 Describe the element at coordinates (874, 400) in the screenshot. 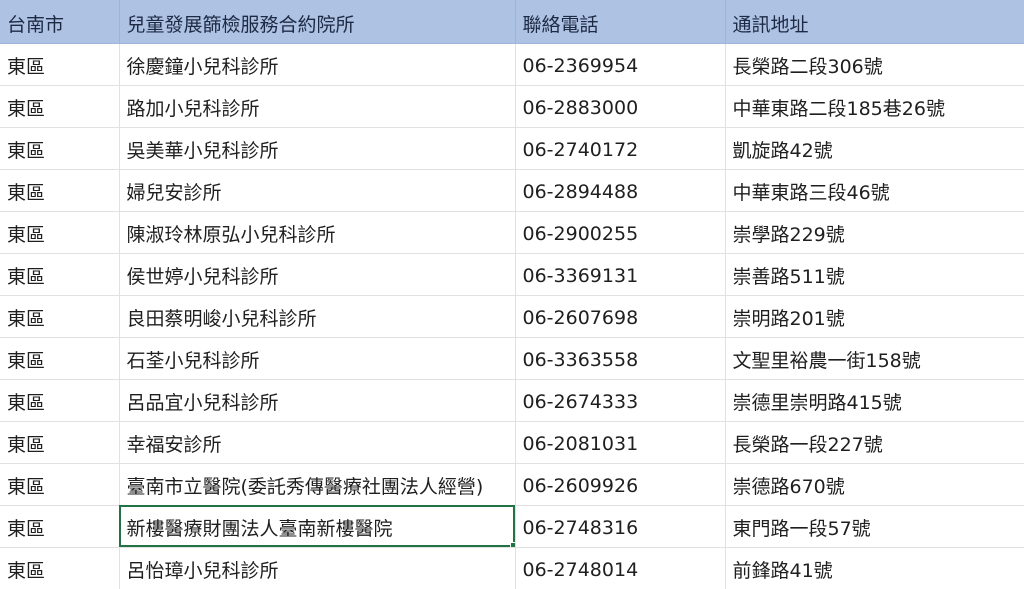

I see `address-cell: 崇德里崇明路415號` at that location.